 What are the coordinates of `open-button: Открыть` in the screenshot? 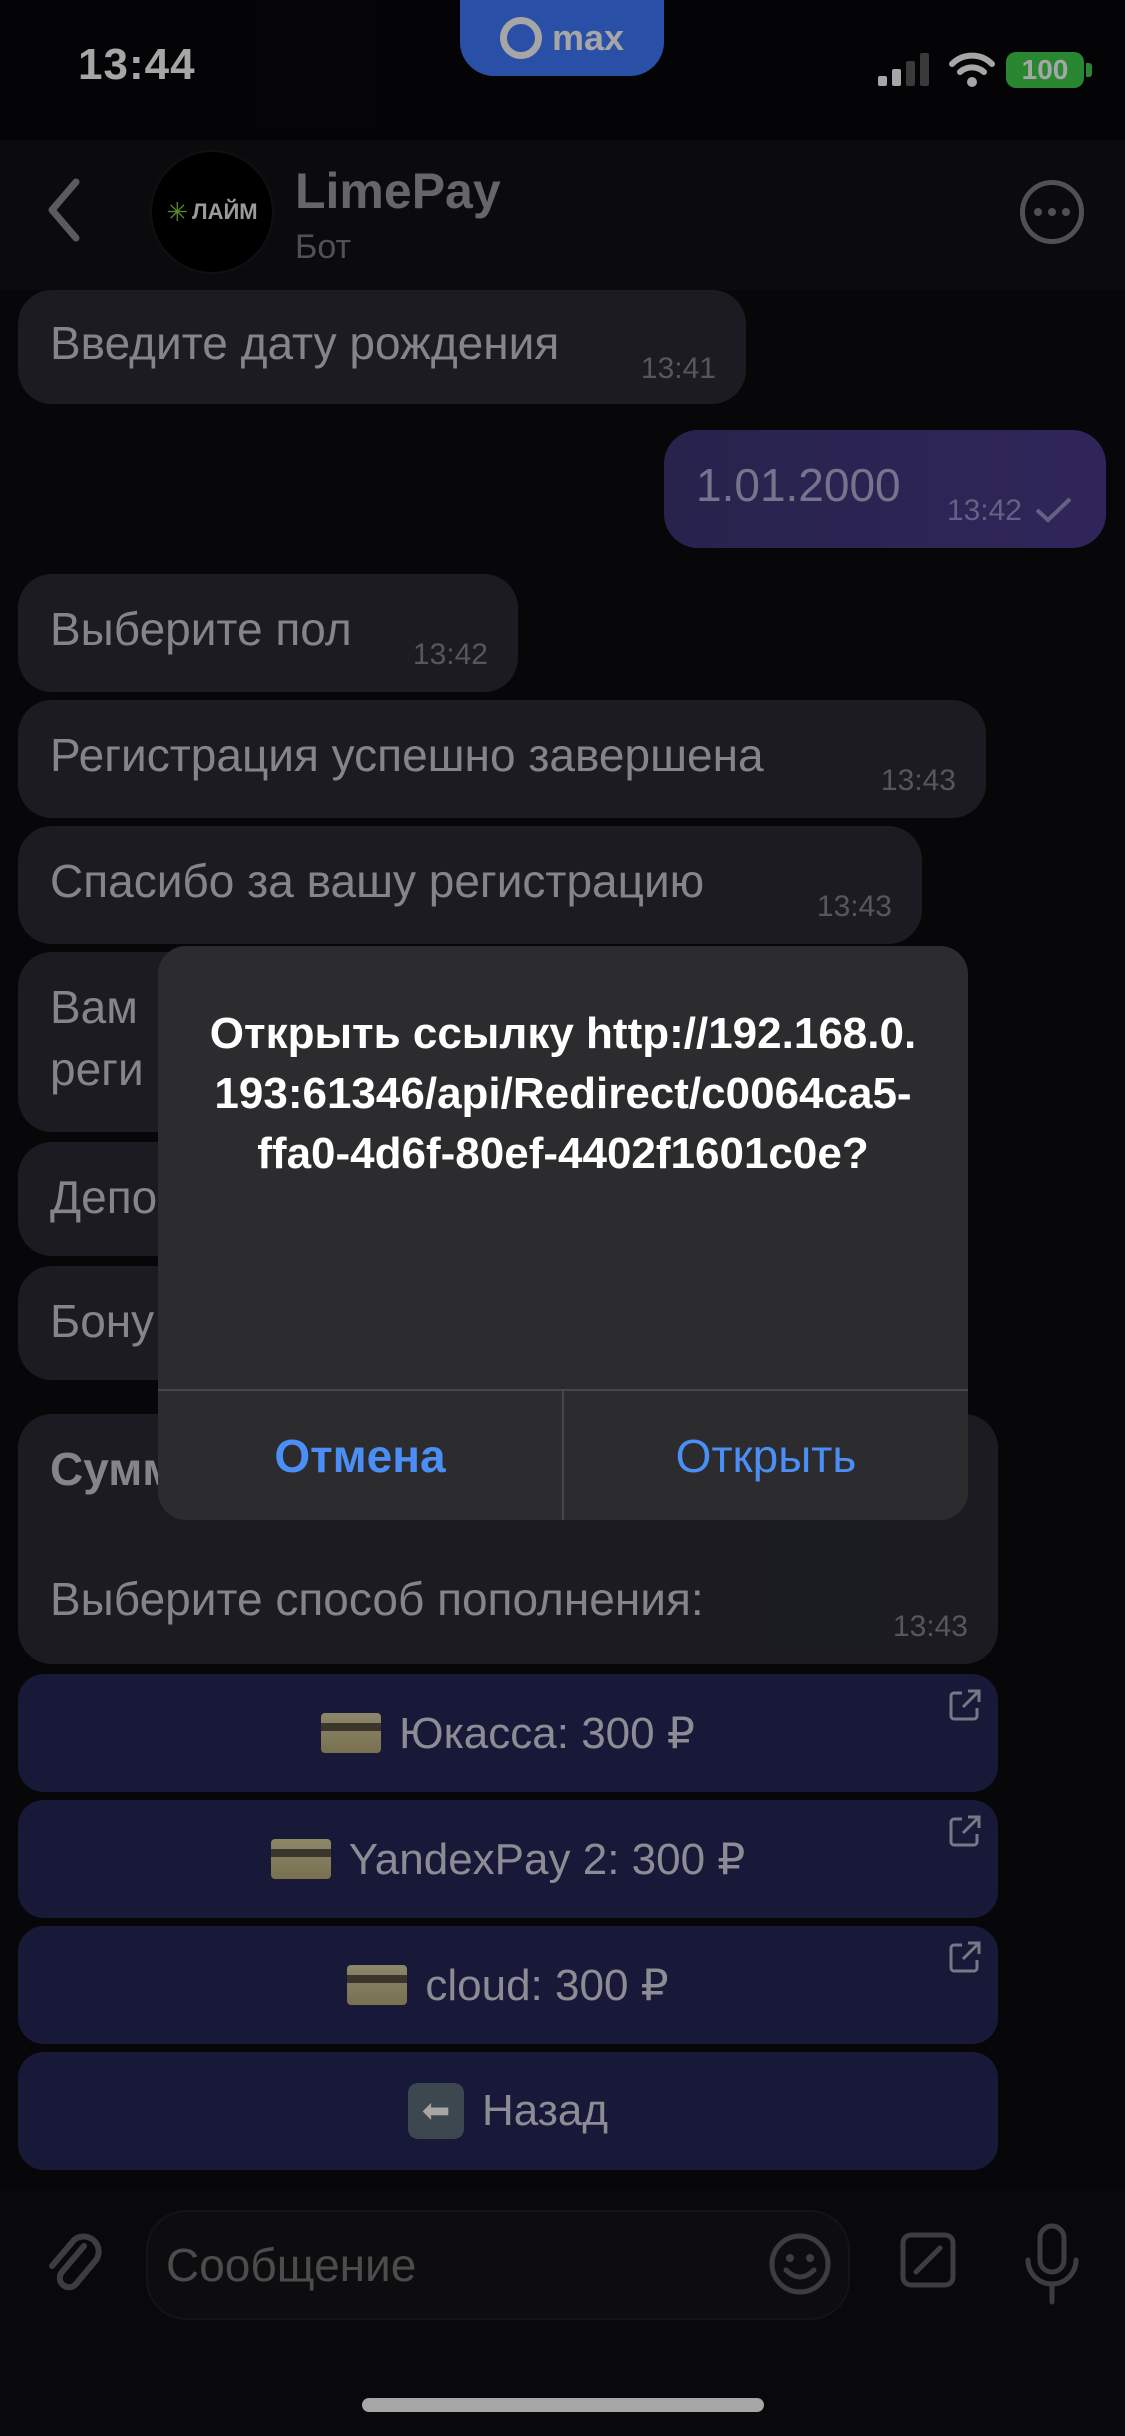 It's located at (766, 1455).